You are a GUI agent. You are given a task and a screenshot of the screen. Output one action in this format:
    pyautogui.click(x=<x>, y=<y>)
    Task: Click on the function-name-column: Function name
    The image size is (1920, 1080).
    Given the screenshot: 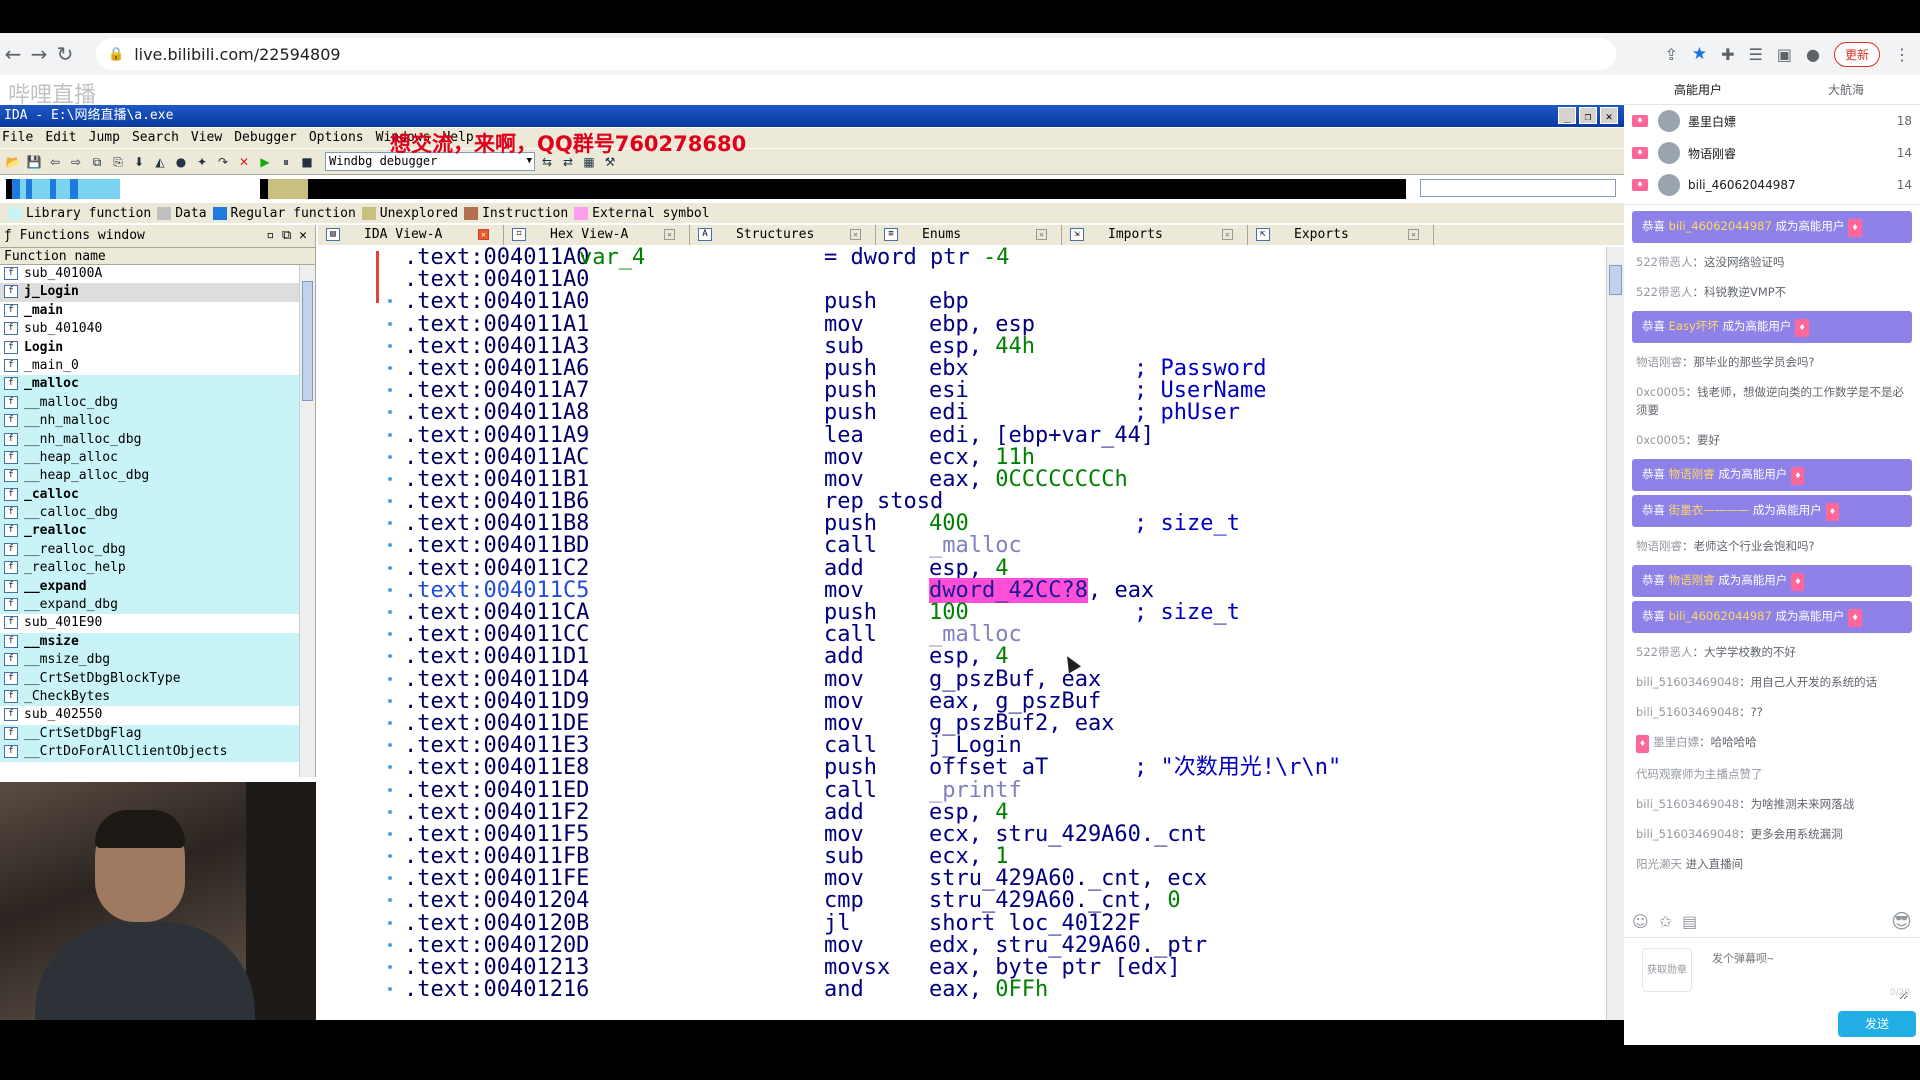 What is the action you would take?
    pyautogui.click(x=157, y=256)
    